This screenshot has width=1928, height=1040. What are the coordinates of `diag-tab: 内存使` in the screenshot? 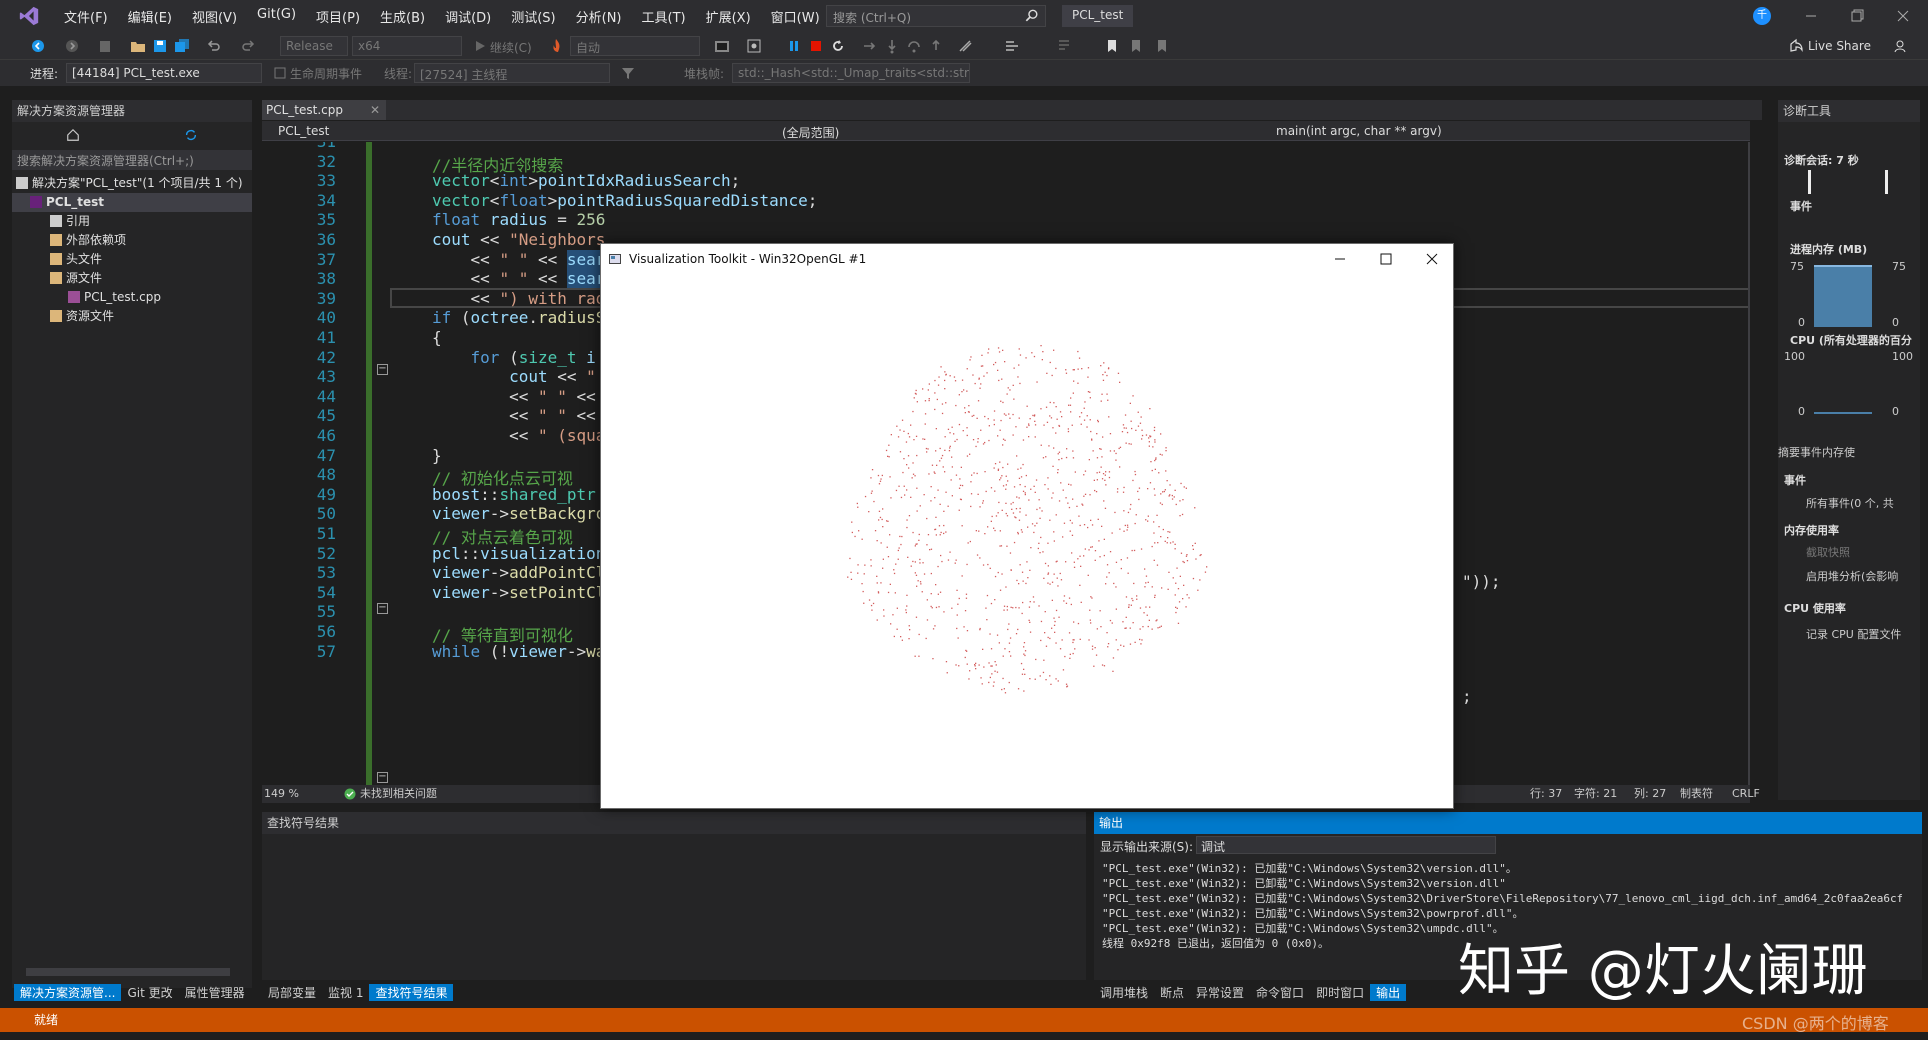 It's located at (1838, 453).